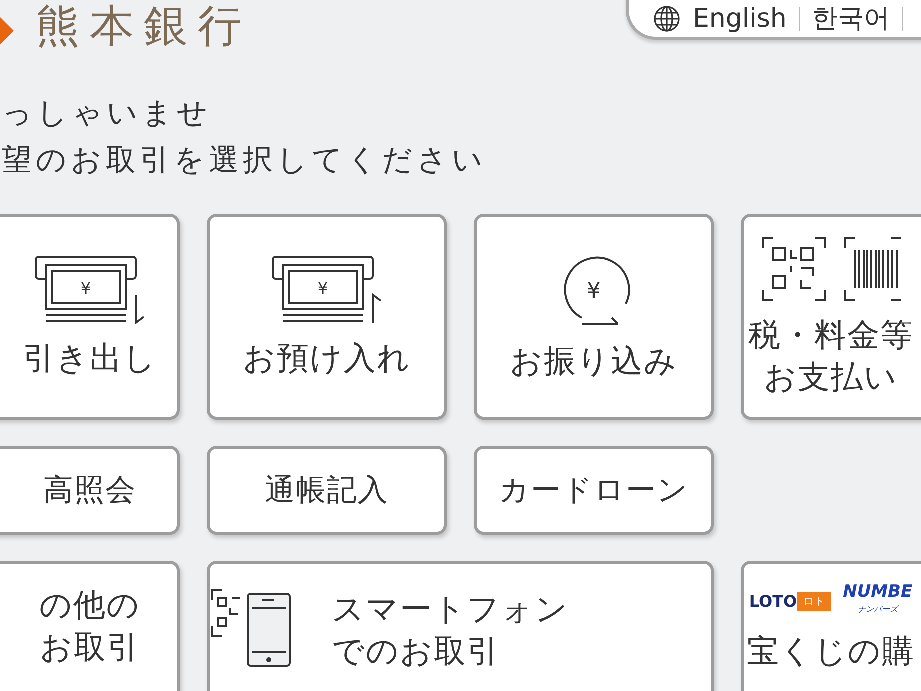  I want to click on language-link: English, so click(740, 19).